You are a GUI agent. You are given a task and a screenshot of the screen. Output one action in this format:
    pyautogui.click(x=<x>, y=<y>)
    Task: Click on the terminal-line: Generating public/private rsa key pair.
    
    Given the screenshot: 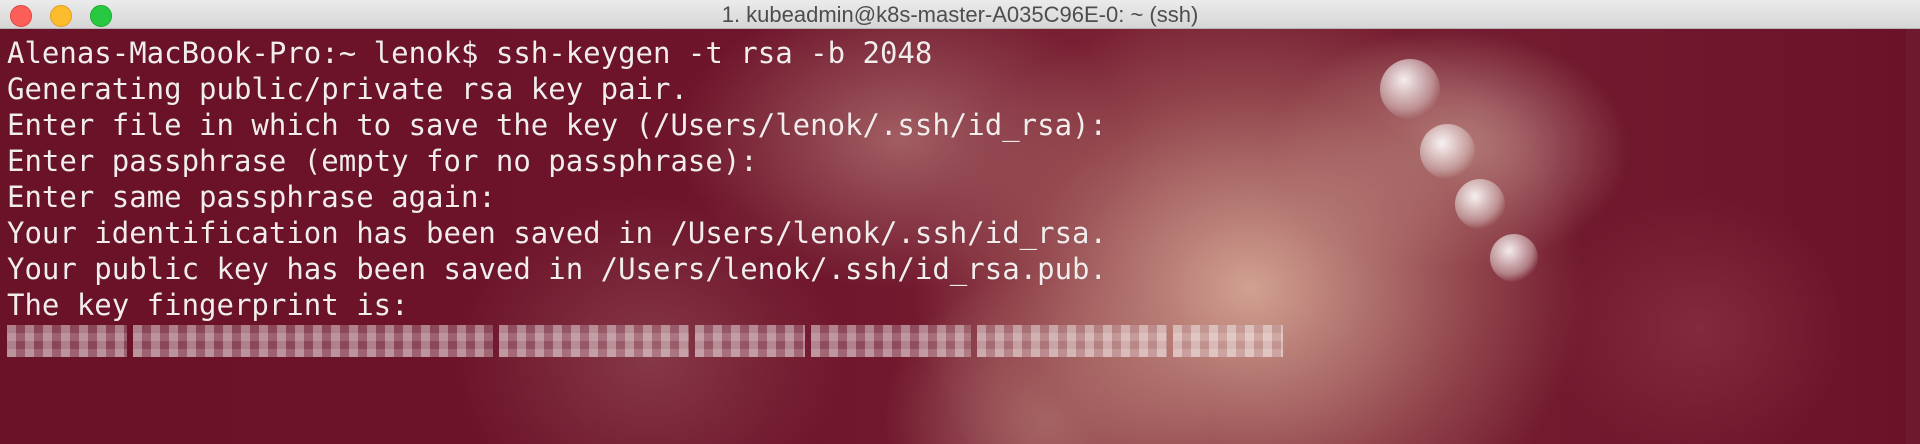 What is the action you would take?
    pyautogui.click(x=347, y=89)
    